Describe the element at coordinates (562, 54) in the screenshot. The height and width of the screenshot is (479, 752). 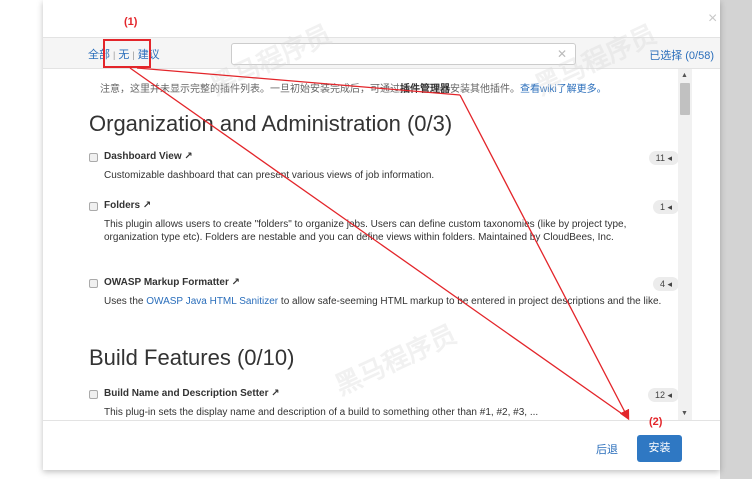
I see `clear-search-icon: ✕` at that location.